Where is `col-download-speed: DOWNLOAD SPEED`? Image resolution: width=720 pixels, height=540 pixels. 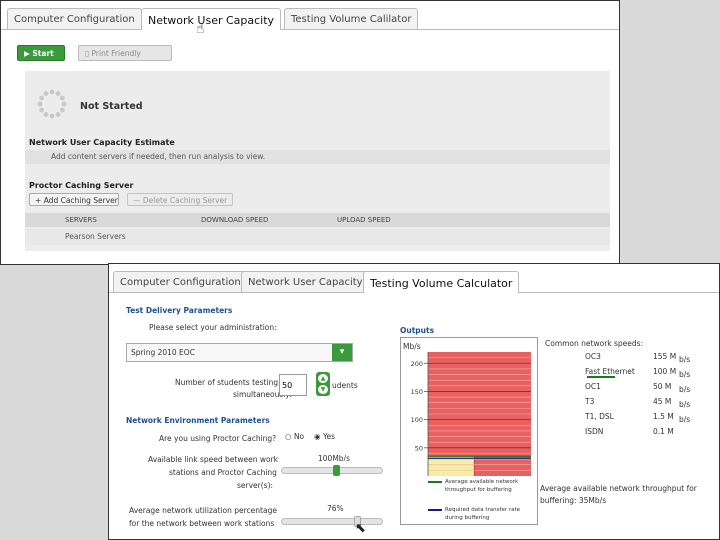
col-download-speed: DOWNLOAD SPEED is located at coordinates (235, 220).